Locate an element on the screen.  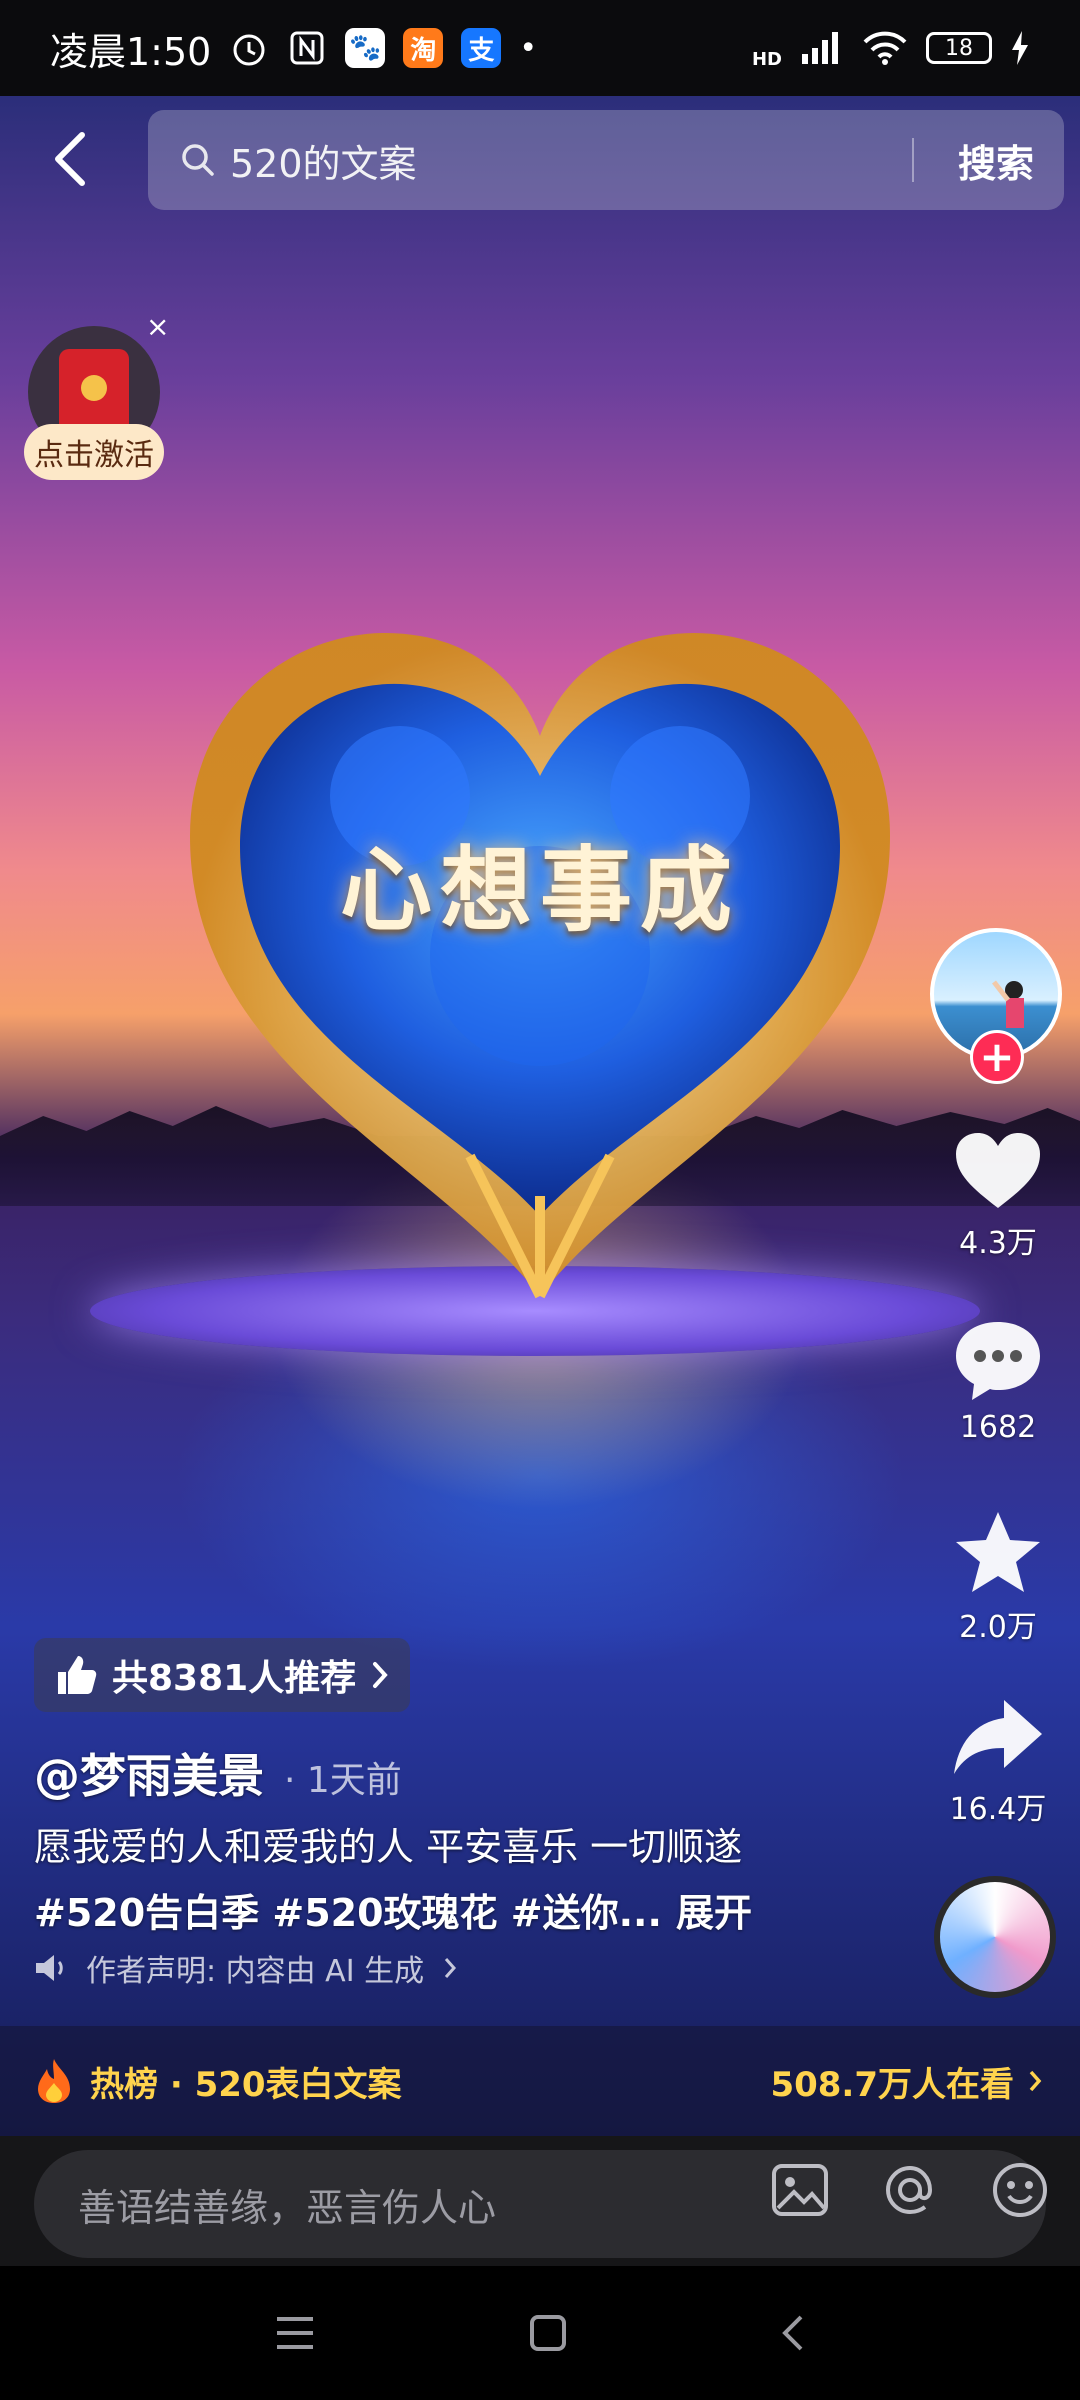
star-icon is located at coordinates (998, 1552).